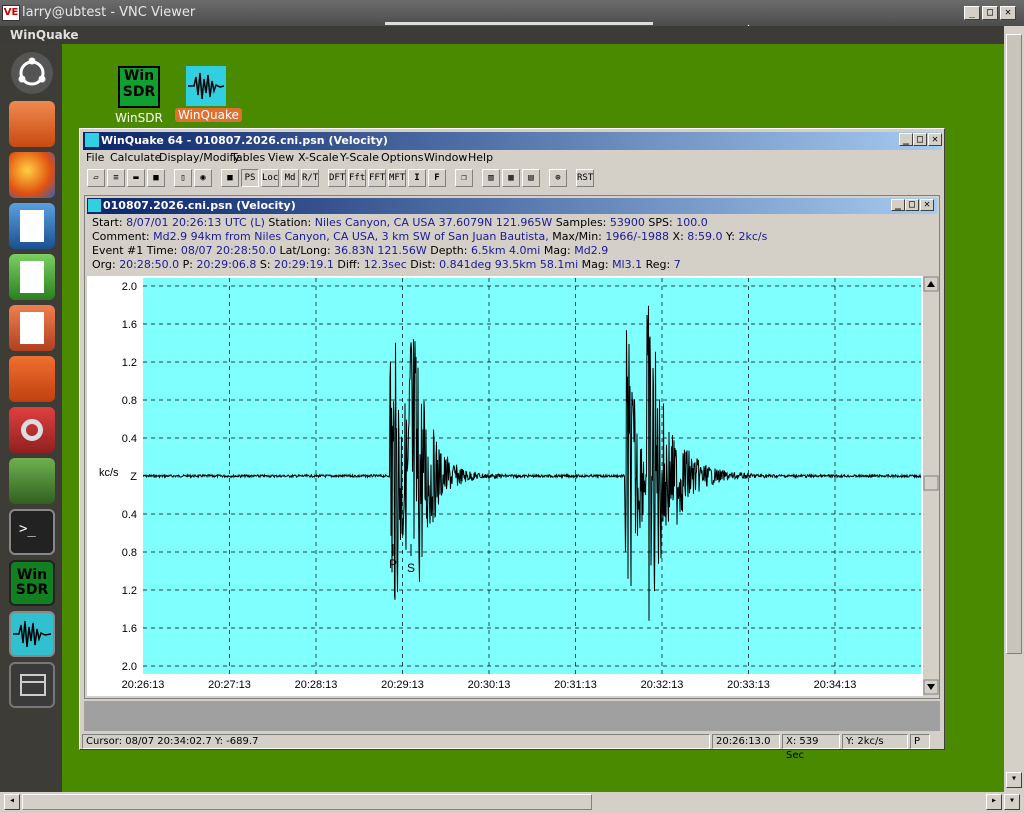 This screenshot has width=1024, height=813. What do you see at coordinates (32, 73) in the screenshot?
I see `ubuntu-dash-icon` at bounding box center [32, 73].